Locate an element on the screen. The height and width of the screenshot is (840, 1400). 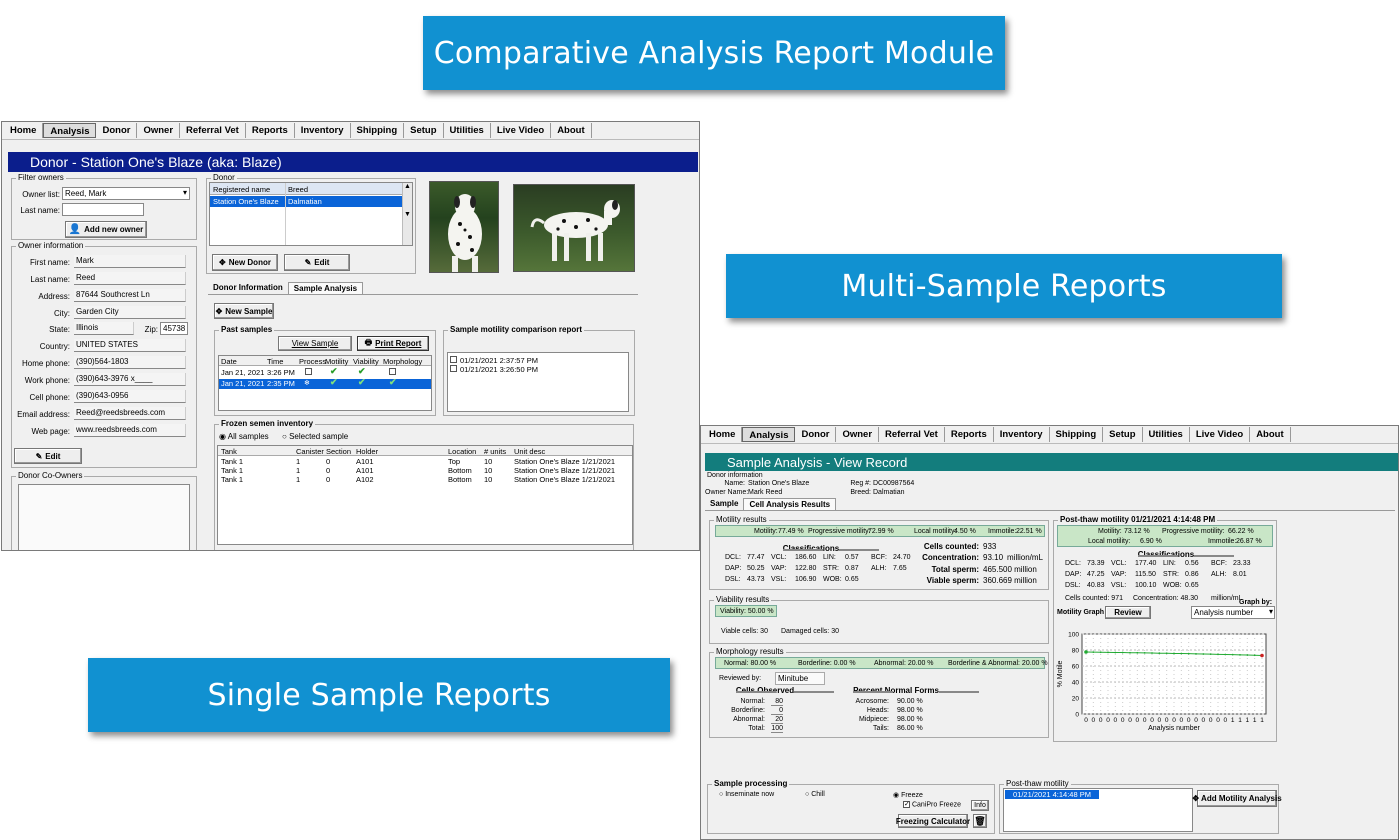
owner-field-input: 87644 Southcrest Ln is located at coordinates (130, 295).